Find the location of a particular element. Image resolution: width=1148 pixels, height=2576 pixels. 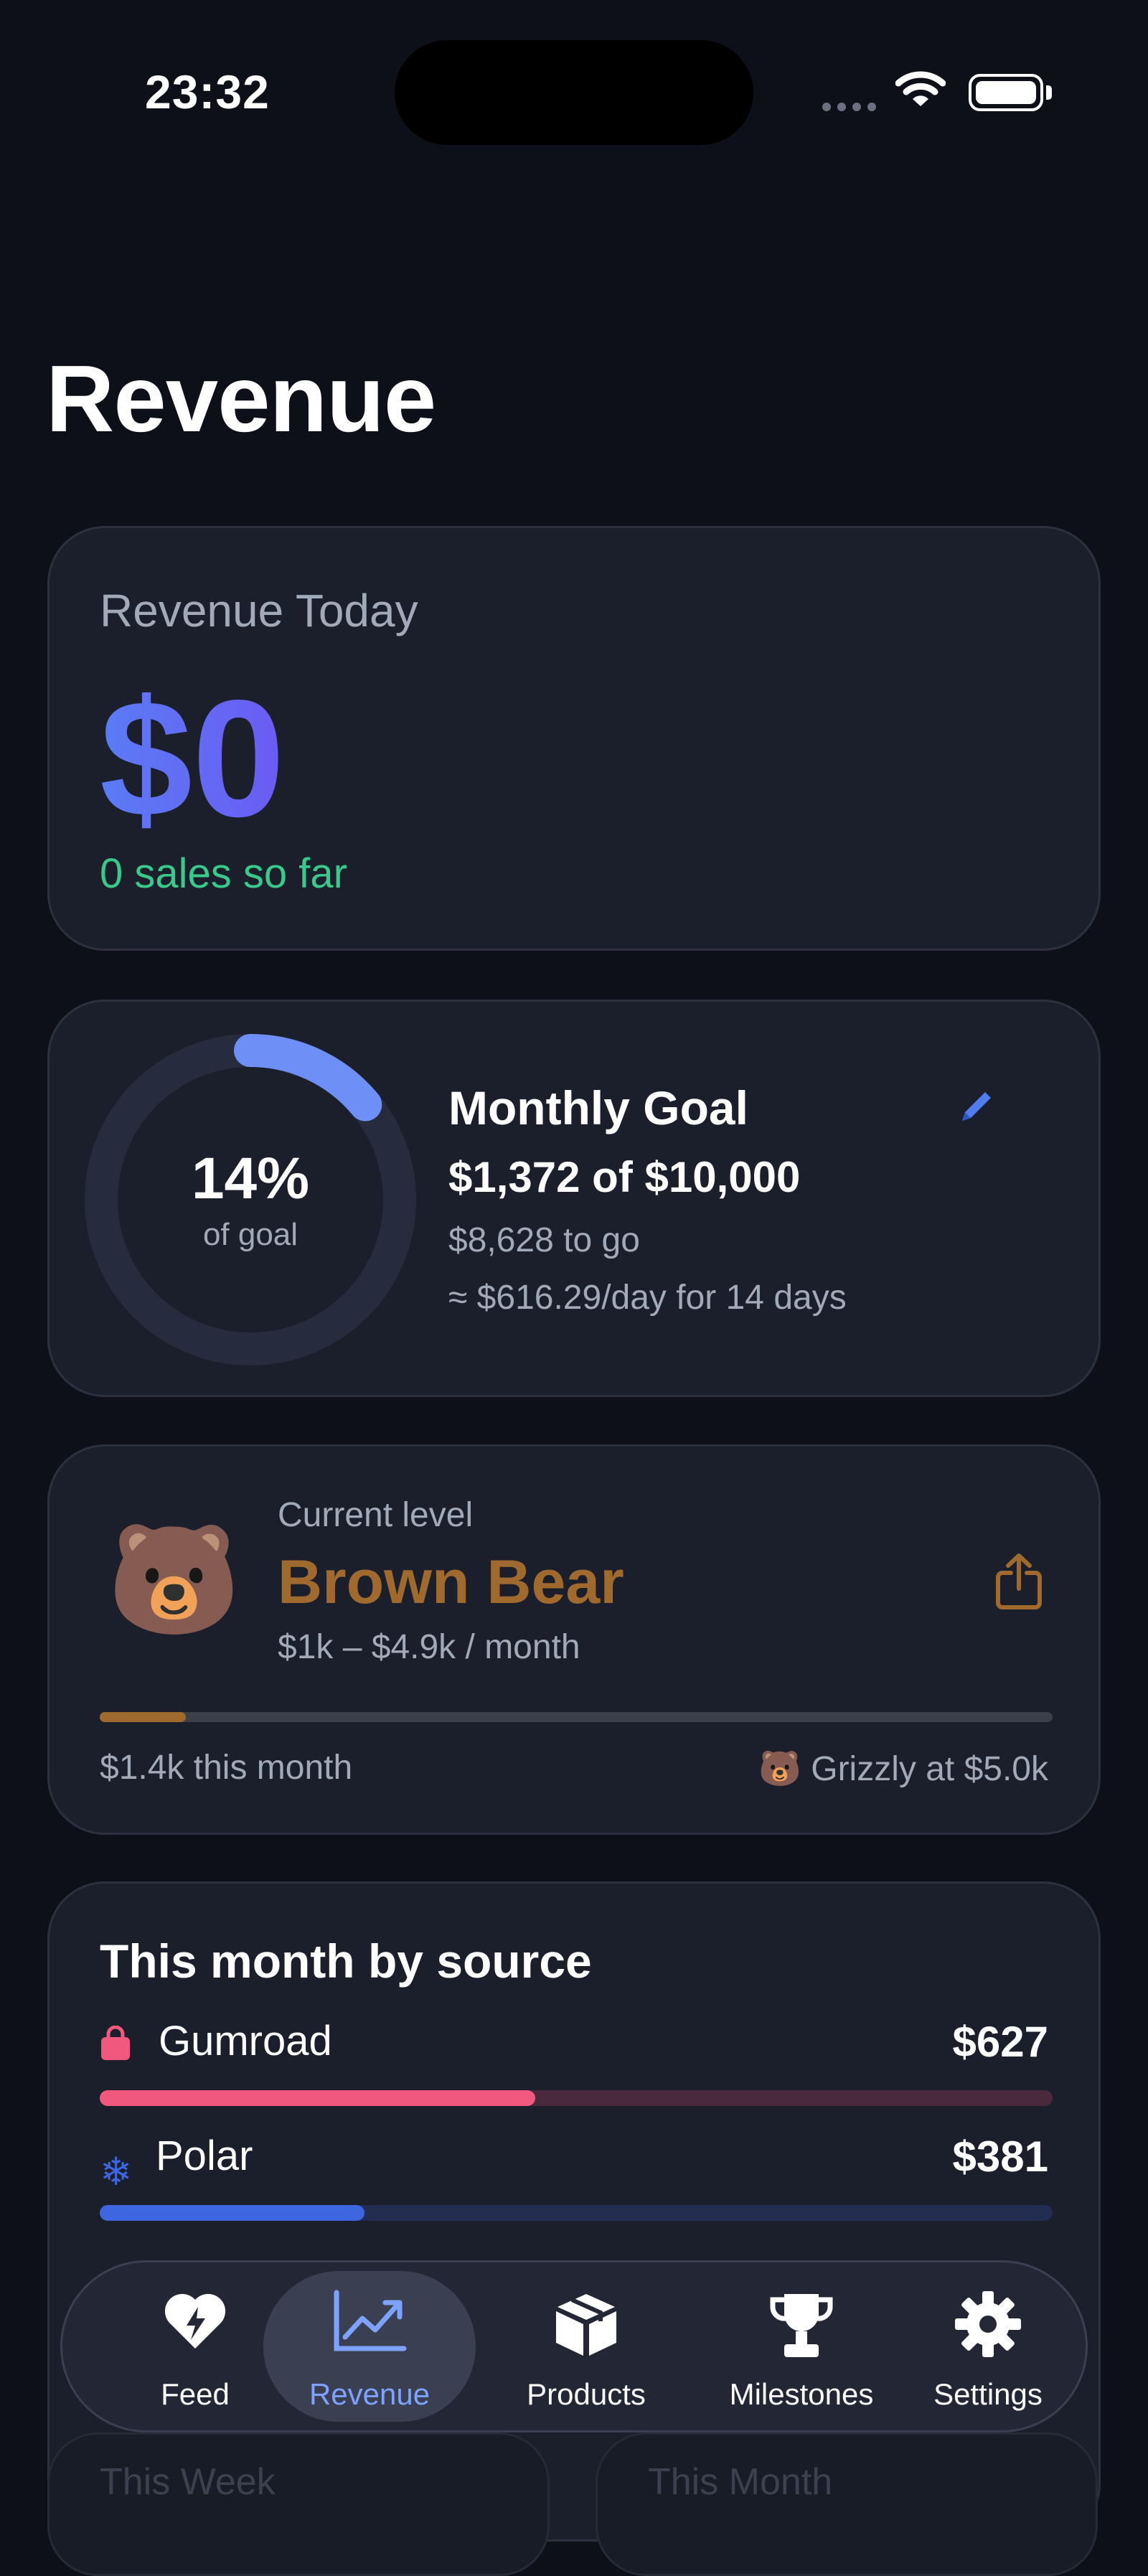

chart-up-icon is located at coordinates (370, 2323).